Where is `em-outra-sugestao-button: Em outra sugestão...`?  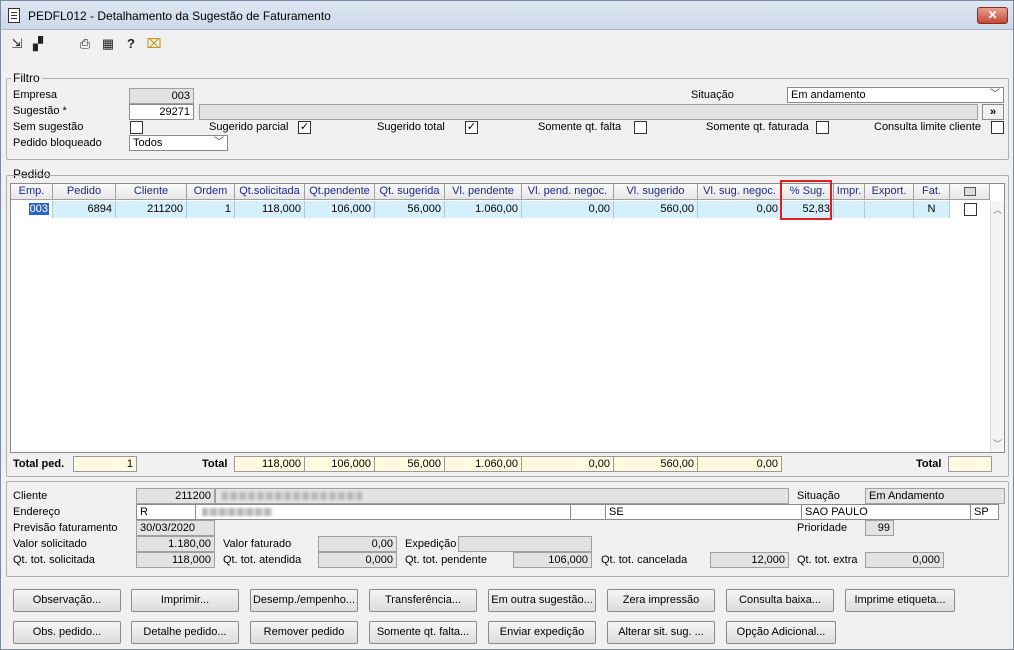
em-outra-sugestao-button: Em outra sugestão... is located at coordinates (542, 600).